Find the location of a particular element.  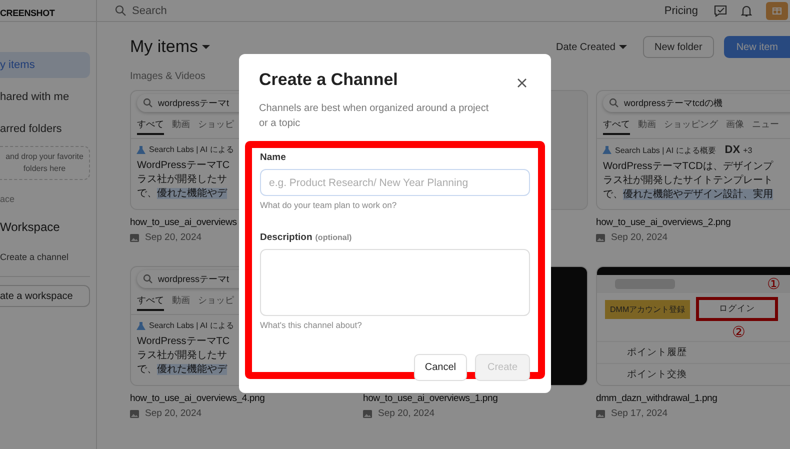

menu-item: ポイント履歴 is located at coordinates (693, 352).